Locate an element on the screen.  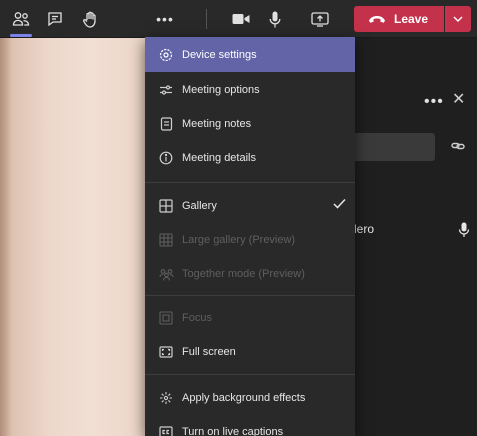
microphone-icon is located at coordinates (275, 19).